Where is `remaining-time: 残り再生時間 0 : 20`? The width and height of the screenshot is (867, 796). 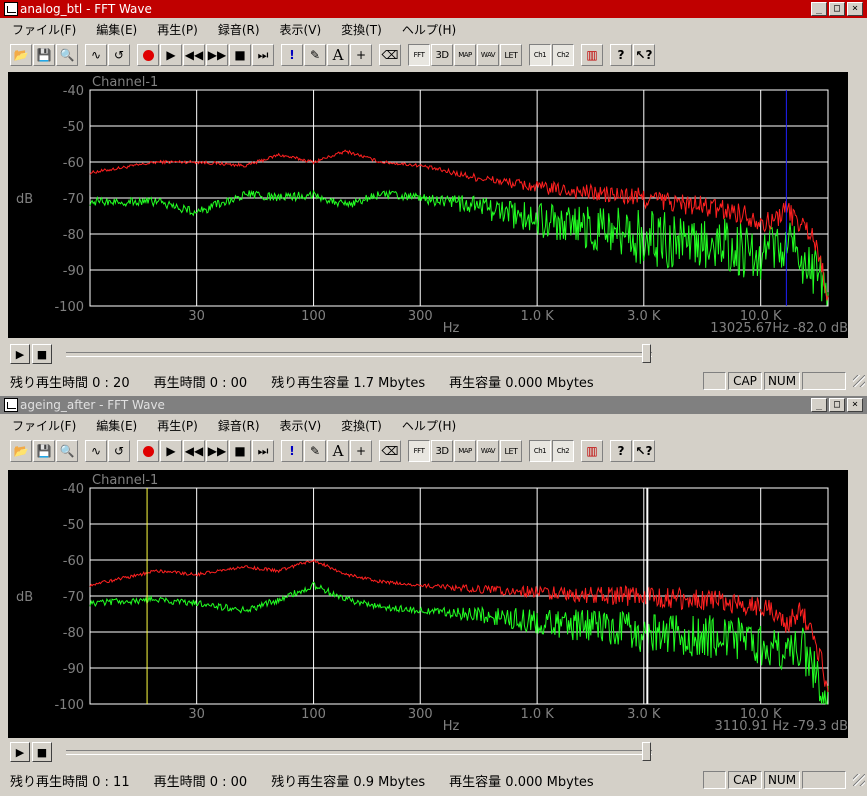
remaining-time: 残り再生時間 0 : 20 is located at coordinates (70, 383).